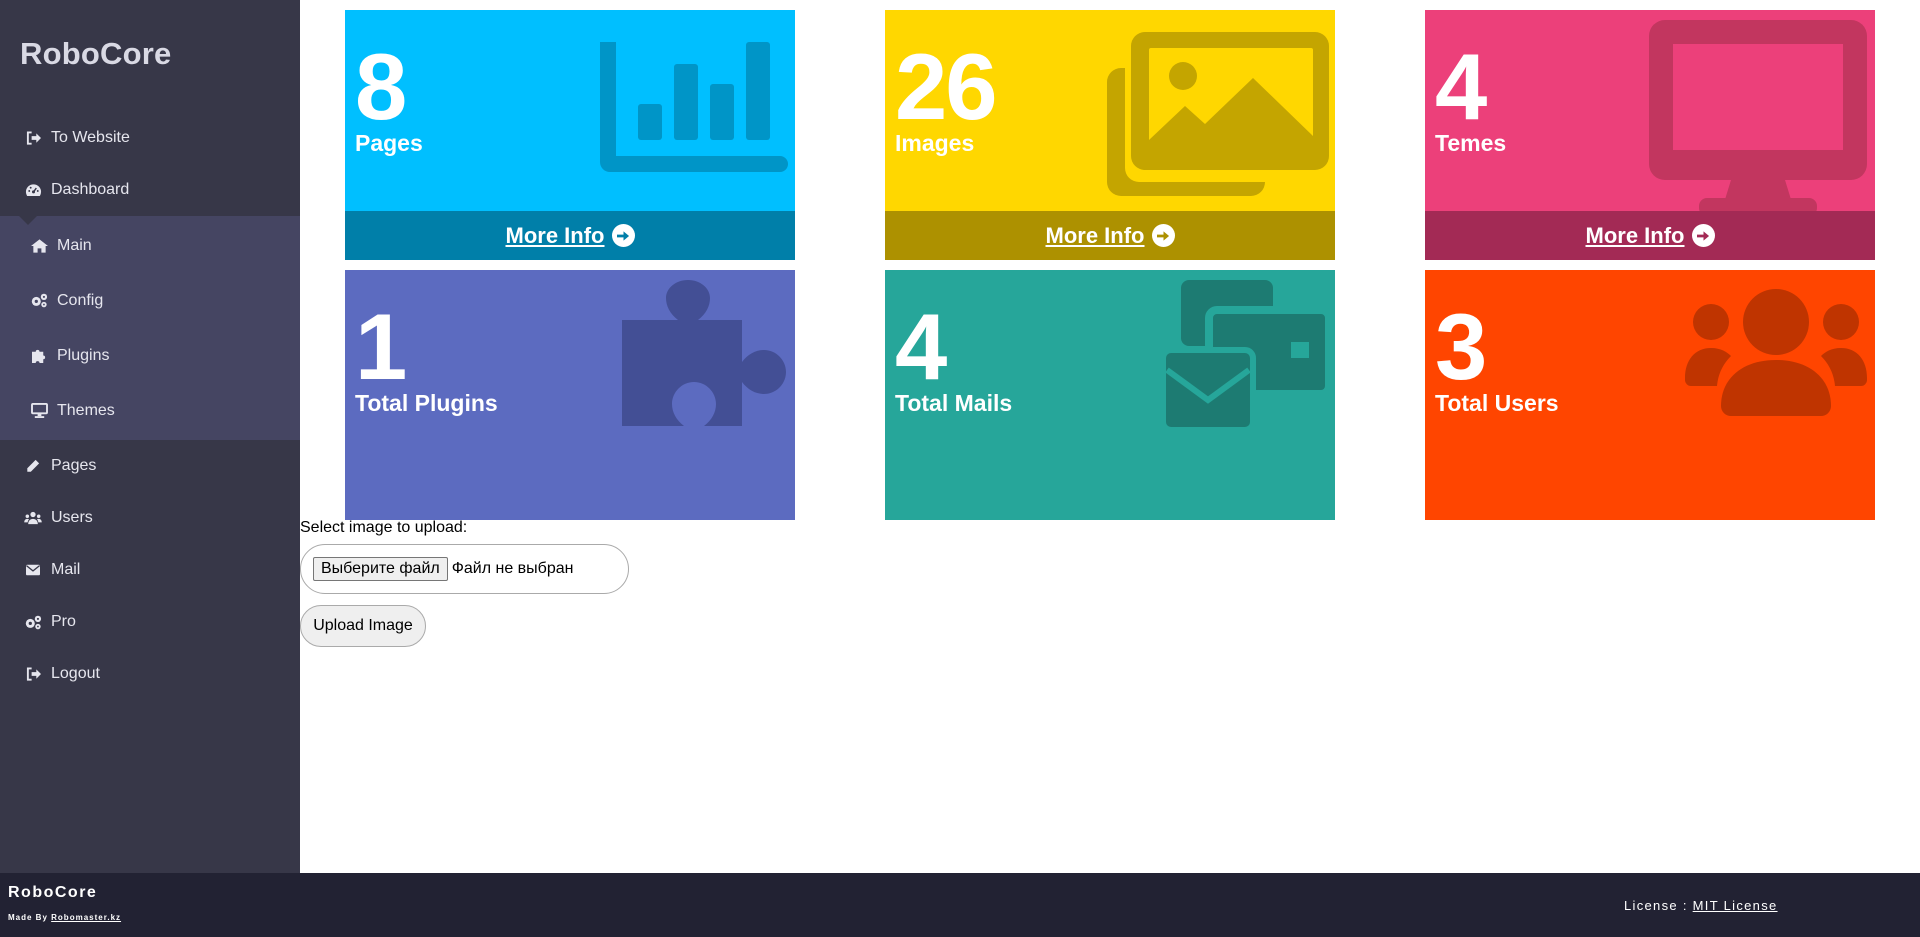  I want to click on tile-label: Temes, so click(1471, 143).